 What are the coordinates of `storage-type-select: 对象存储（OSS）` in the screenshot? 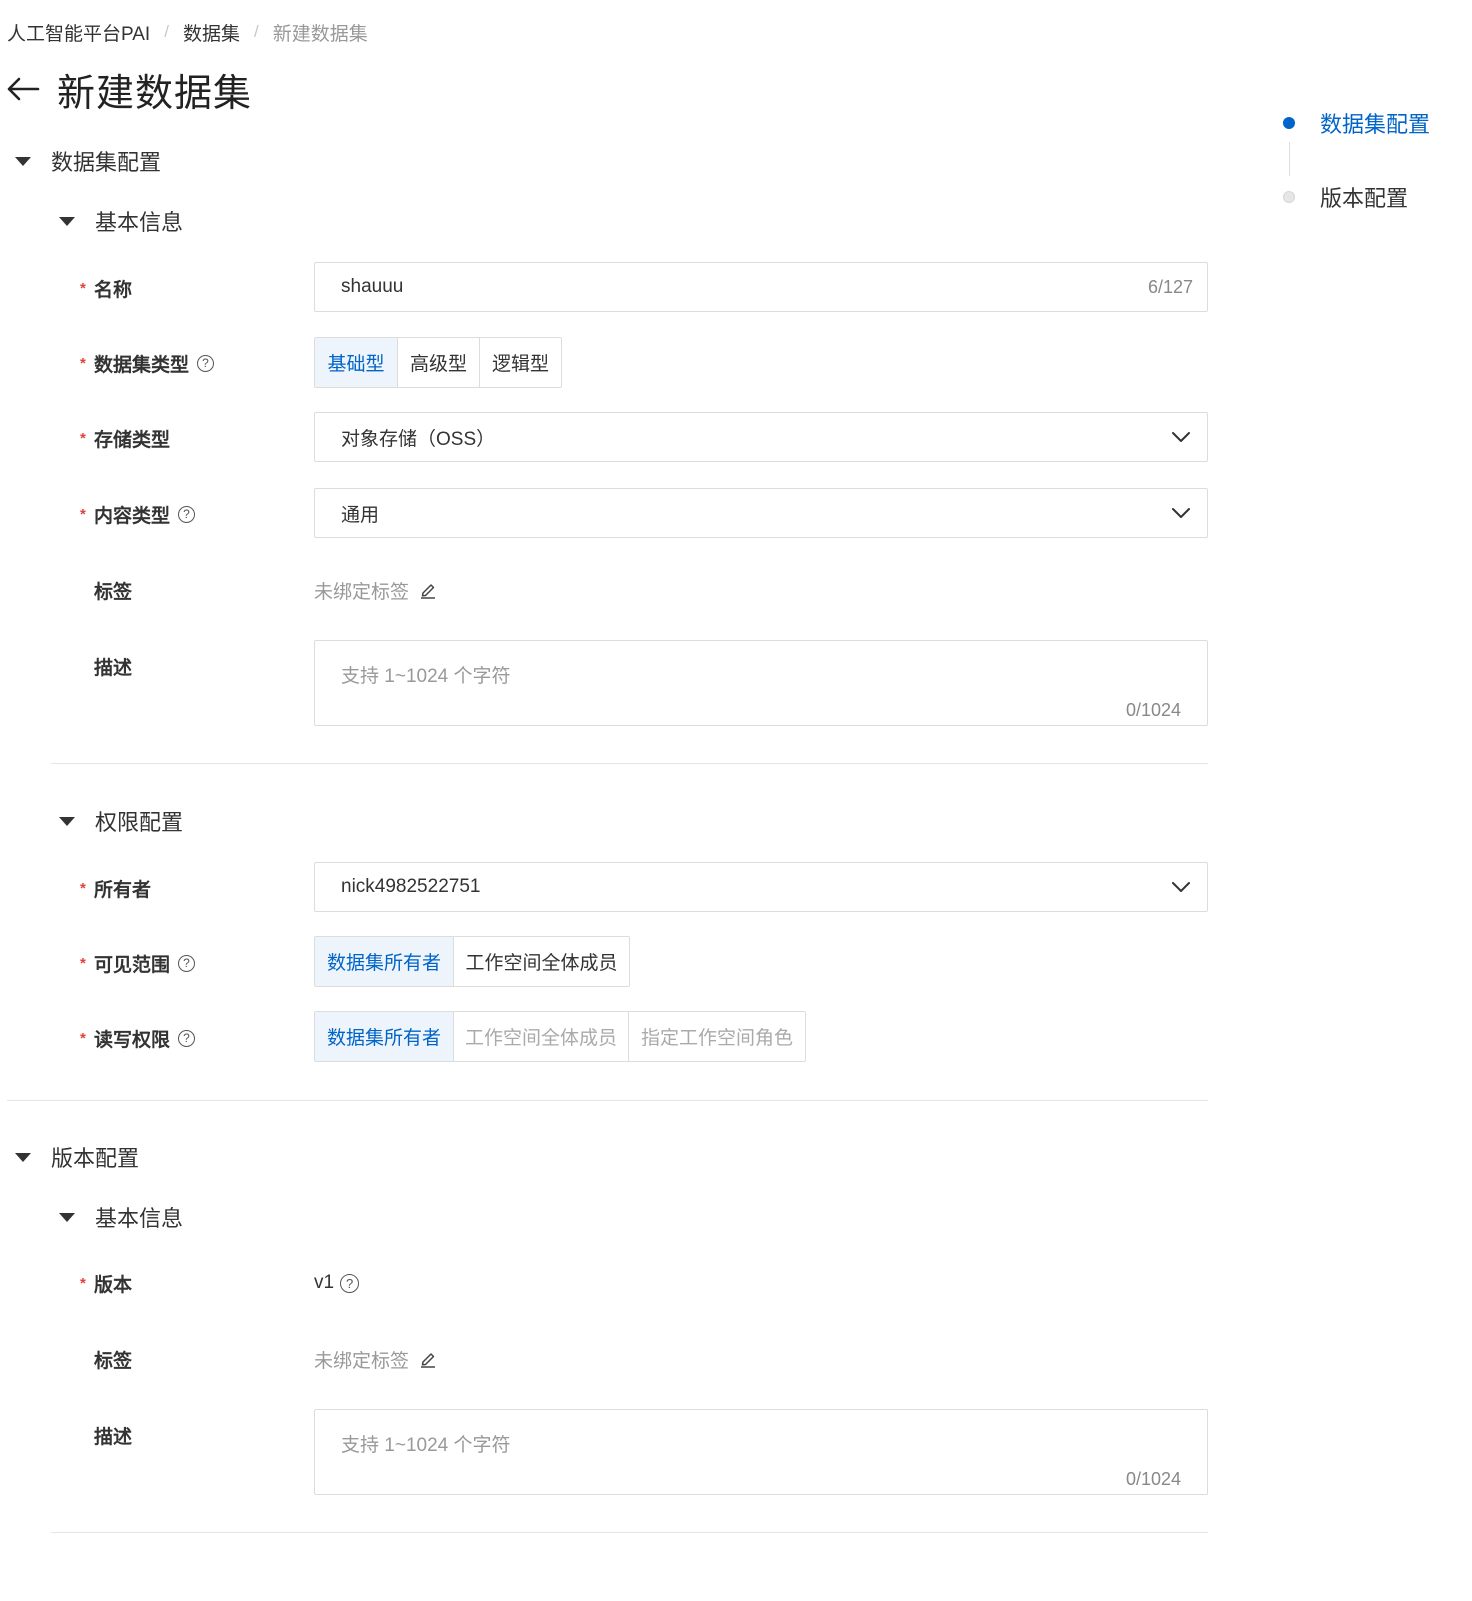 It's located at (761, 437).